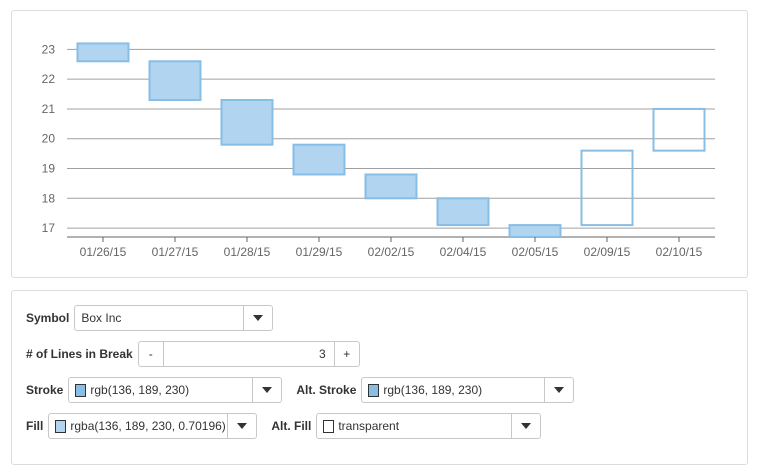 This screenshot has height=476, width=759. I want to click on symbol-dropdown-button, so click(257, 318).